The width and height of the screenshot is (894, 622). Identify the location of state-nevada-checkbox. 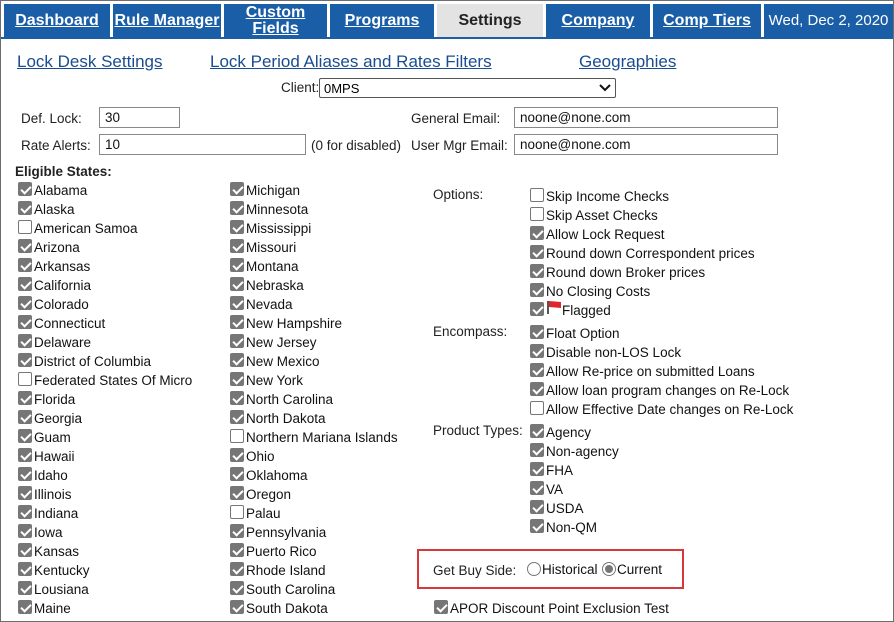
(237, 303).